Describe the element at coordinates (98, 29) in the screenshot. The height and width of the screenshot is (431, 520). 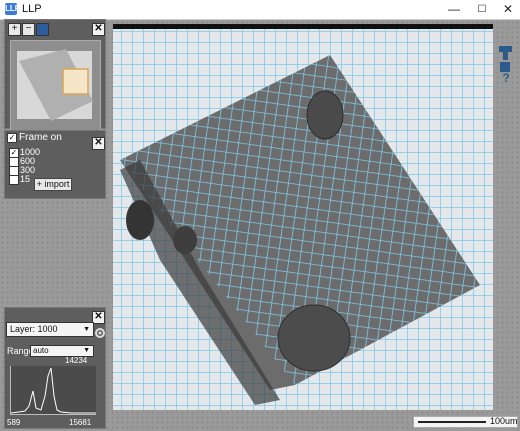
I see `overview-close-button: ✕` at that location.